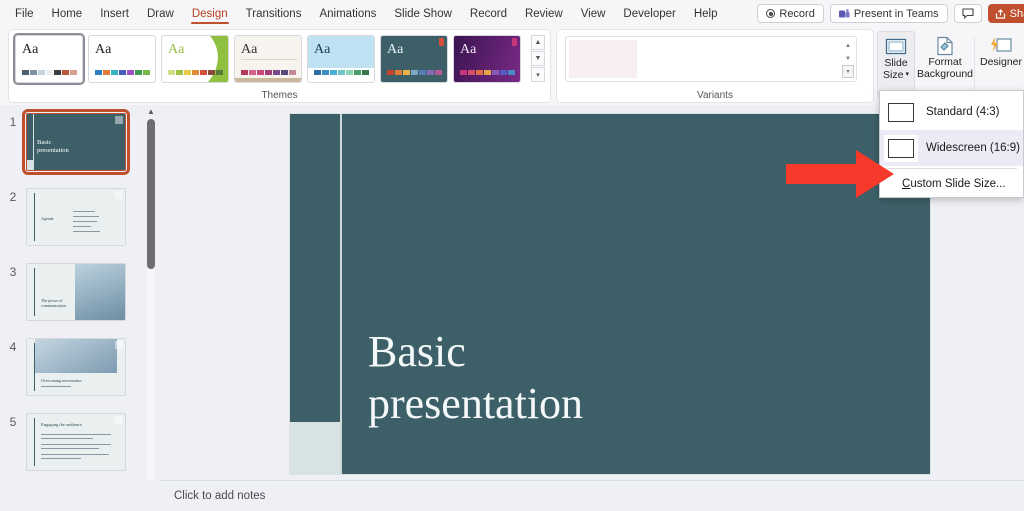 The height and width of the screenshot is (511, 1024). Describe the element at coordinates (538, 42) in the screenshot. I see `themes-scroll-up-icon: ▲` at that location.